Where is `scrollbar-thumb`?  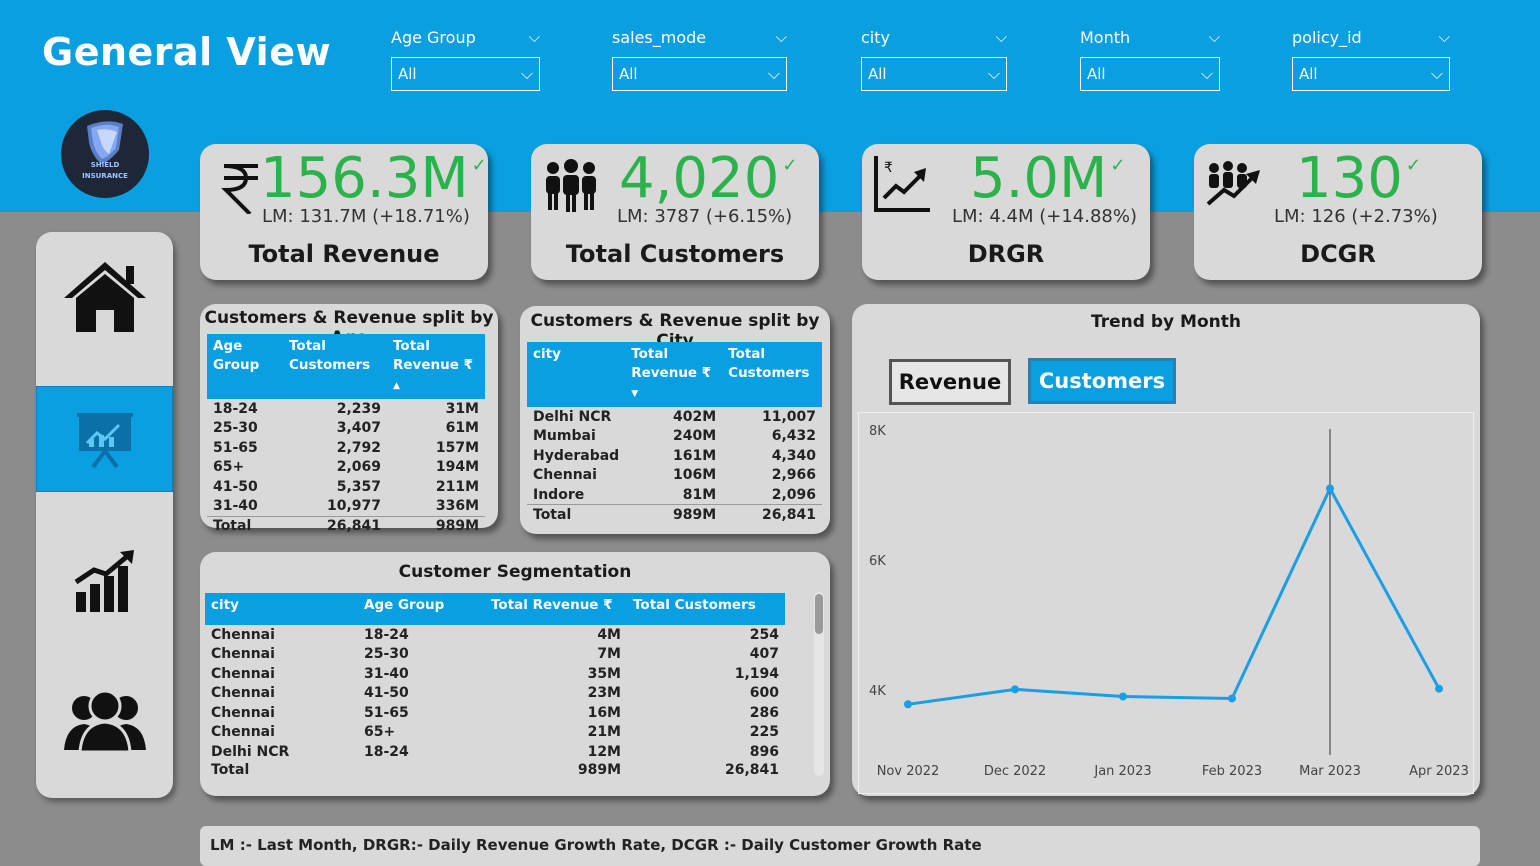
scrollbar-thumb is located at coordinates (819, 614).